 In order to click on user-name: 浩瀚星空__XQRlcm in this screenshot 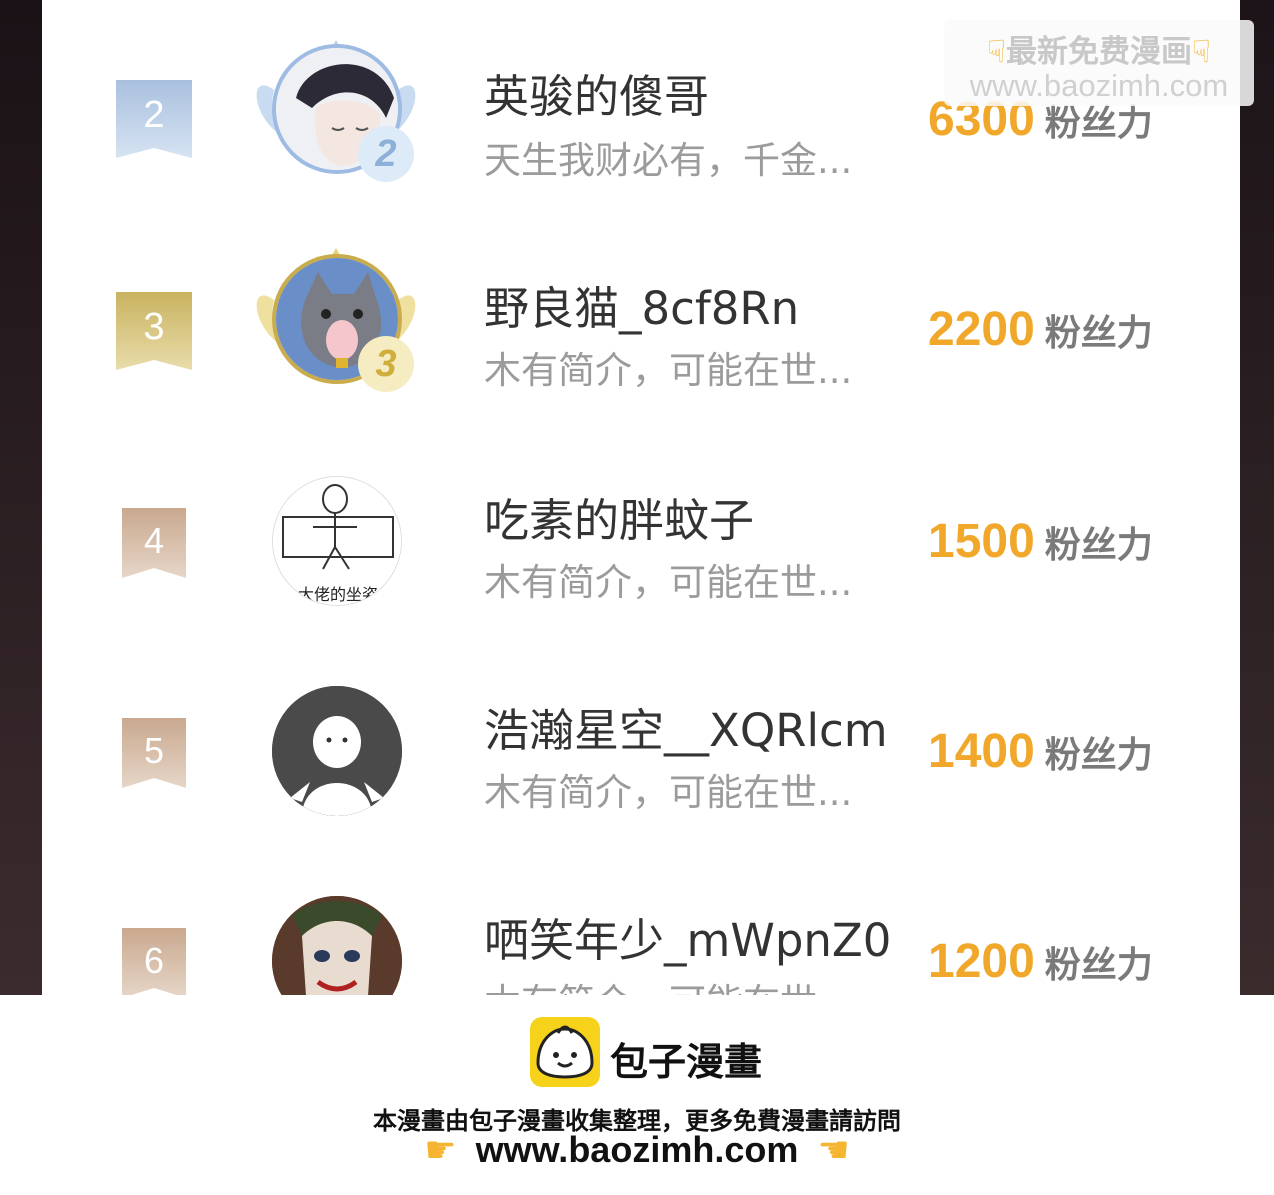, I will do `click(694, 726)`.